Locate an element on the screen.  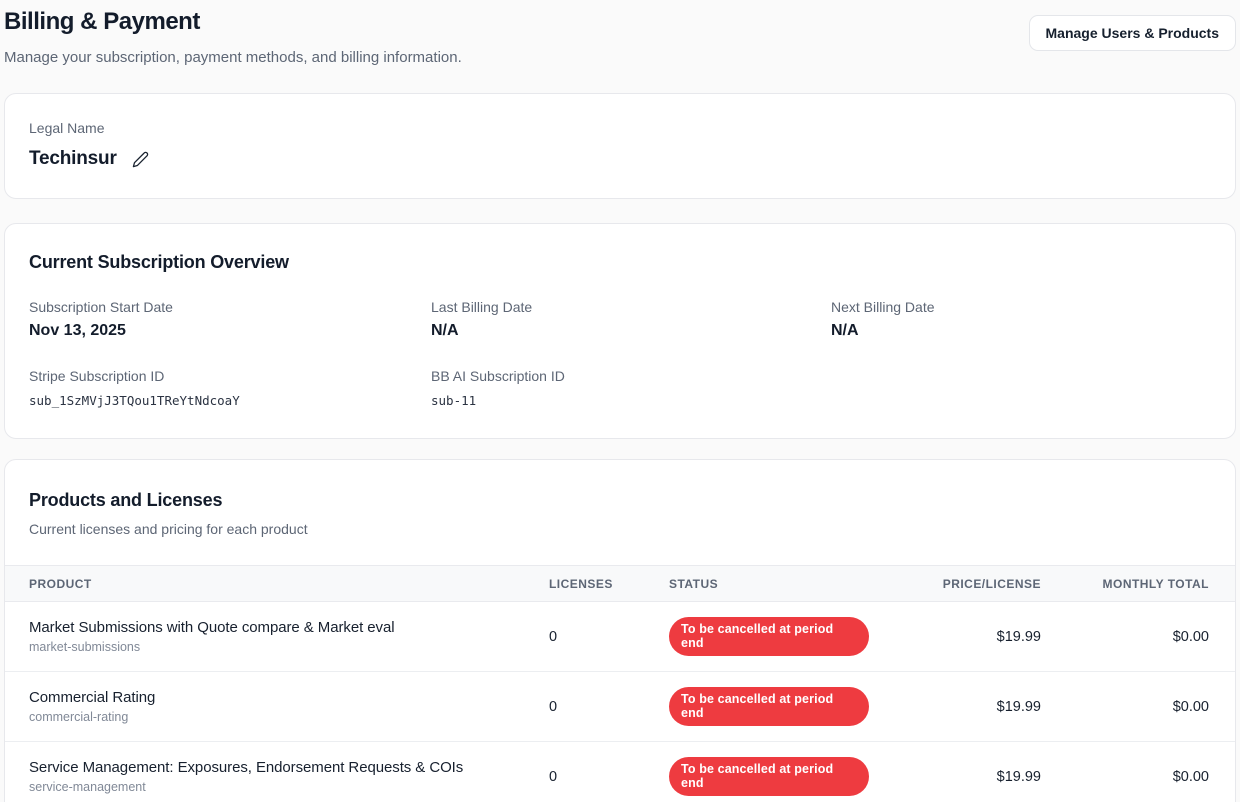
product-cell: Commercial Rating commercial-rating is located at coordinates (289, 706).